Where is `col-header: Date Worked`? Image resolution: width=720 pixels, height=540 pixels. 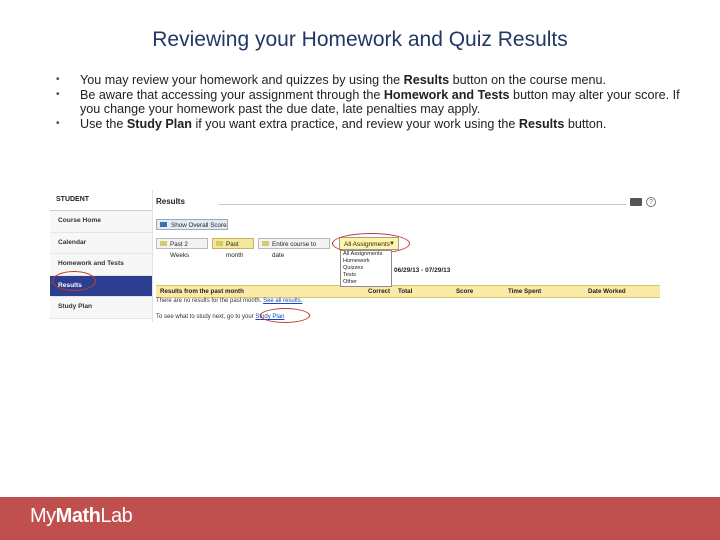
col-header: Date Worked is located at coordinates (607, 291).